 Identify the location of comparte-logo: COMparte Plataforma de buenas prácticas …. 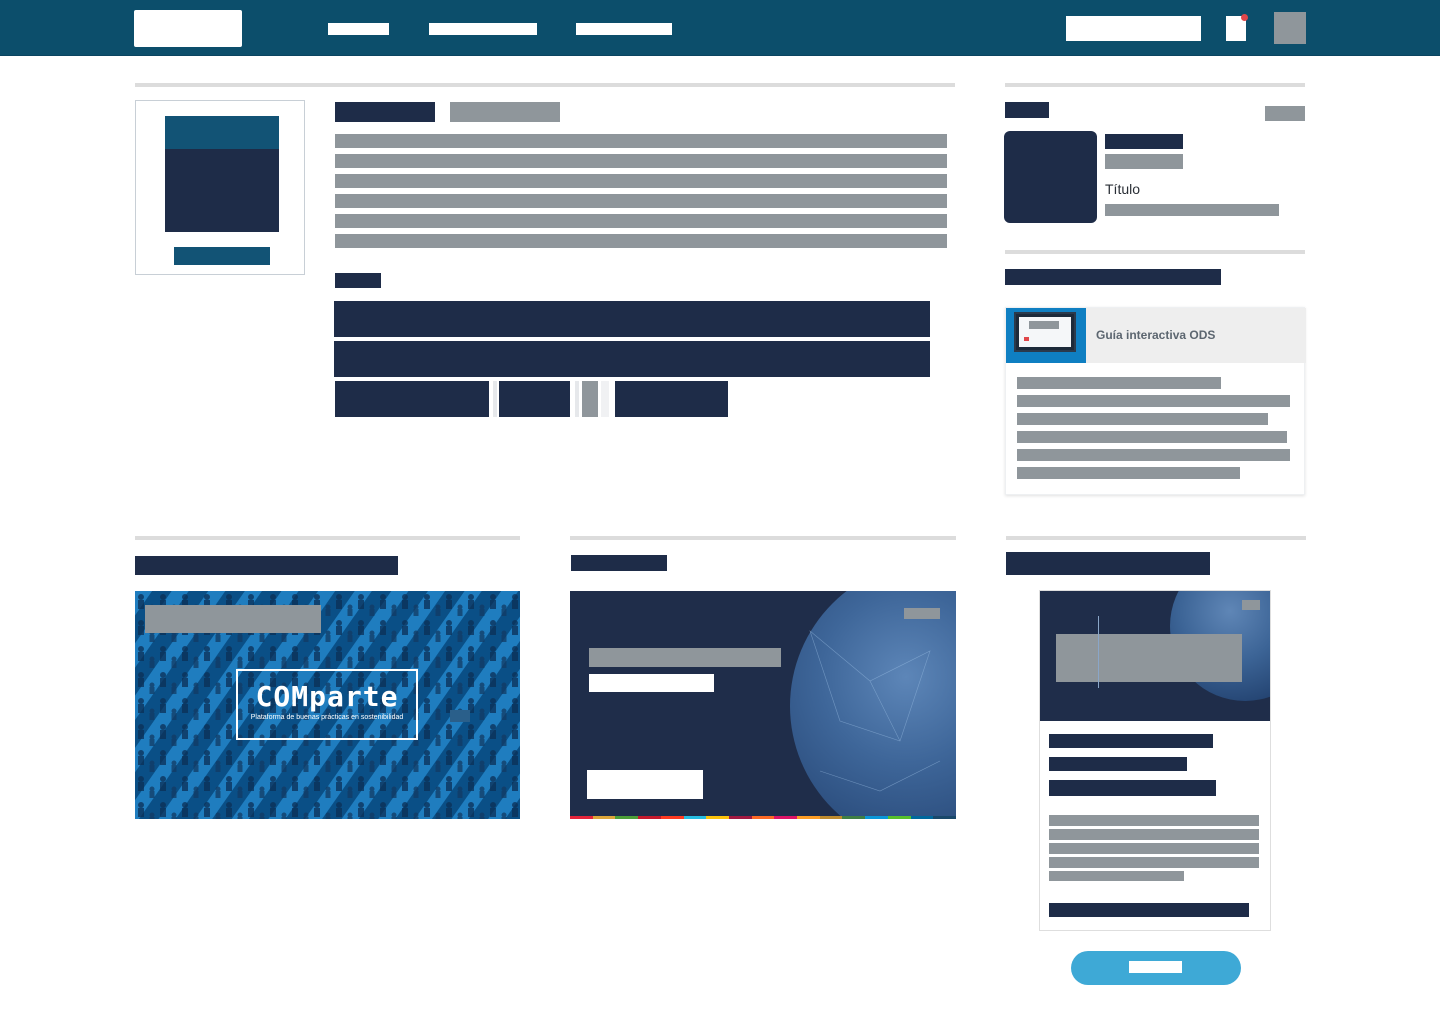
(327, 704).